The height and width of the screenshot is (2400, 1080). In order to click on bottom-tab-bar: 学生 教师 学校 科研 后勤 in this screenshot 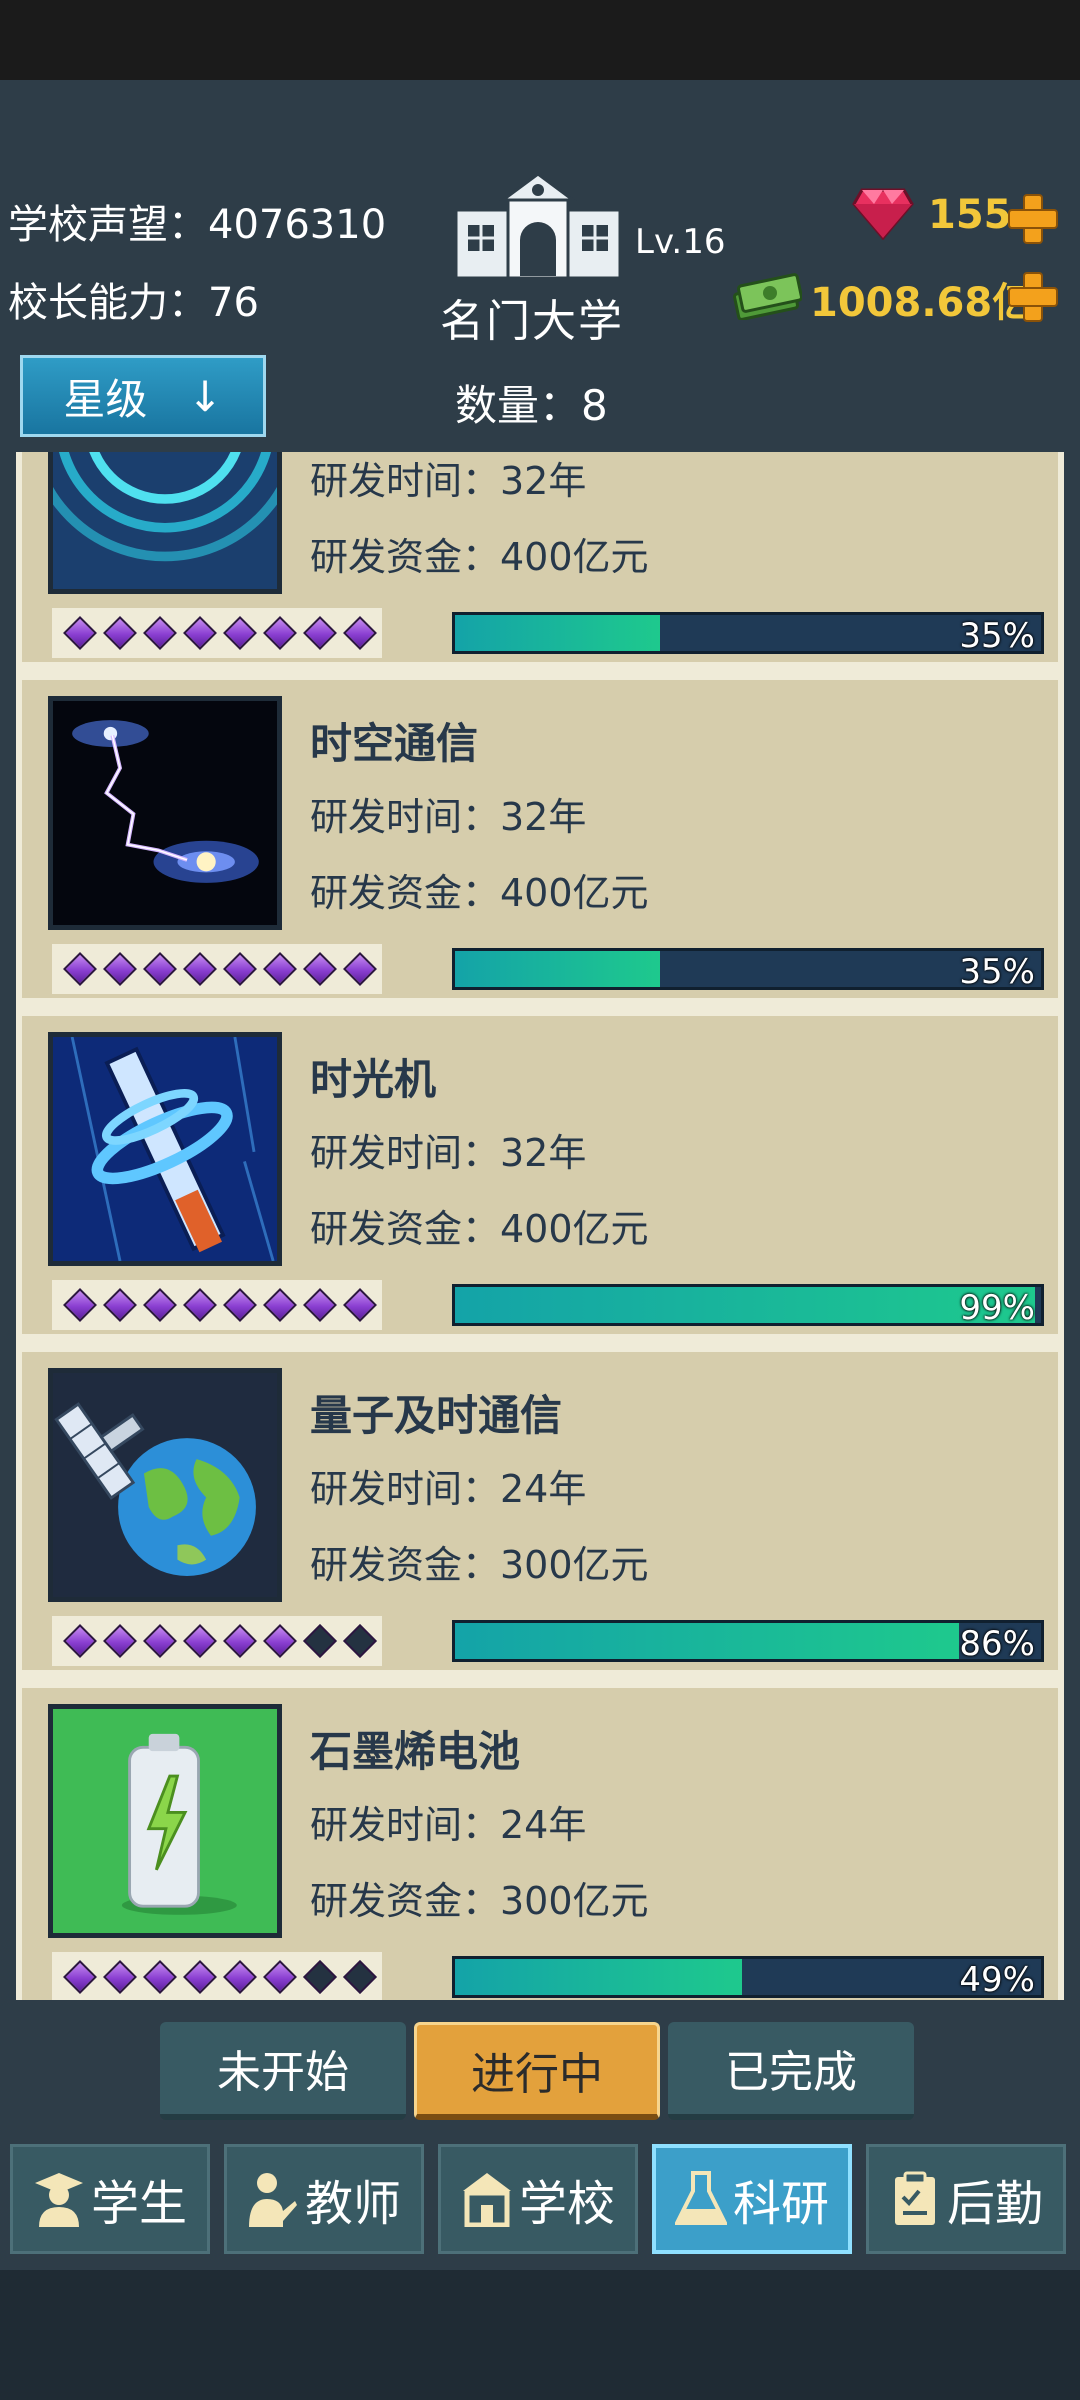, I will do `click(540, 2201)`.